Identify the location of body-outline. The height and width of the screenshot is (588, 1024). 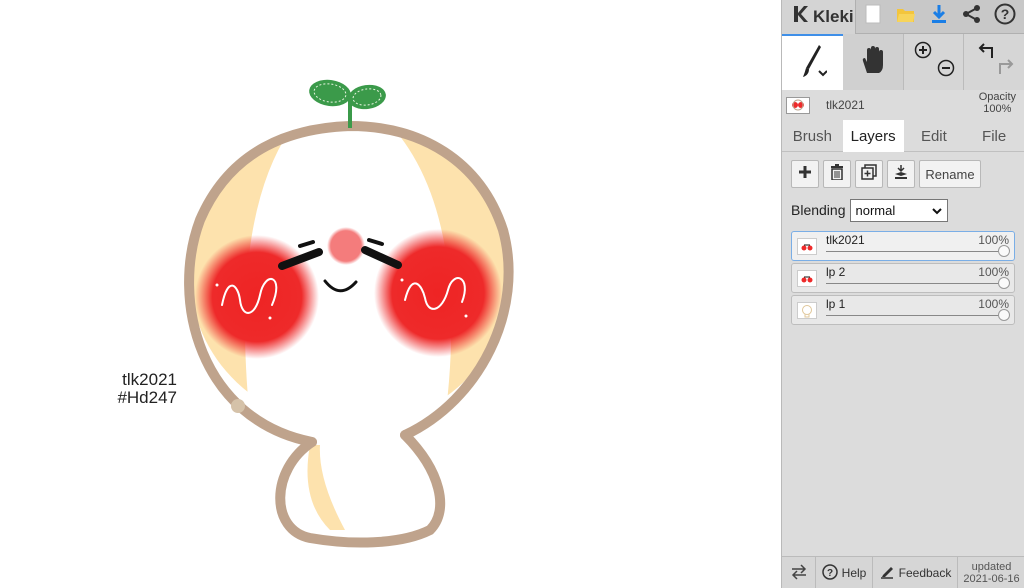
(360, 489).